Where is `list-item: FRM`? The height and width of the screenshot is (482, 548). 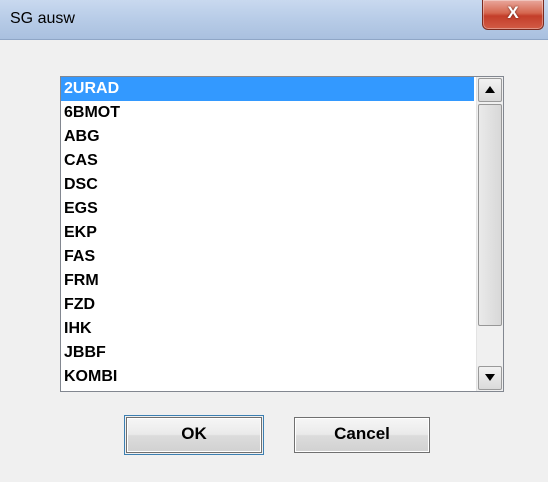 list-item: FRM is located at coordinates (267, 281).